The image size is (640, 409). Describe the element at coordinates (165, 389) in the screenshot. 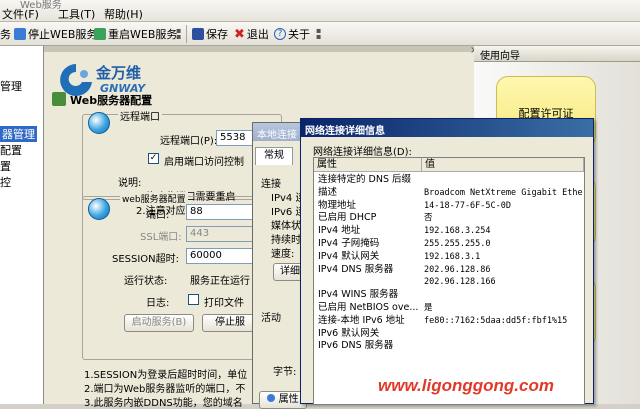

I see `footnote-2: 2.端口为Web服务器监听的端口，不` at that location.